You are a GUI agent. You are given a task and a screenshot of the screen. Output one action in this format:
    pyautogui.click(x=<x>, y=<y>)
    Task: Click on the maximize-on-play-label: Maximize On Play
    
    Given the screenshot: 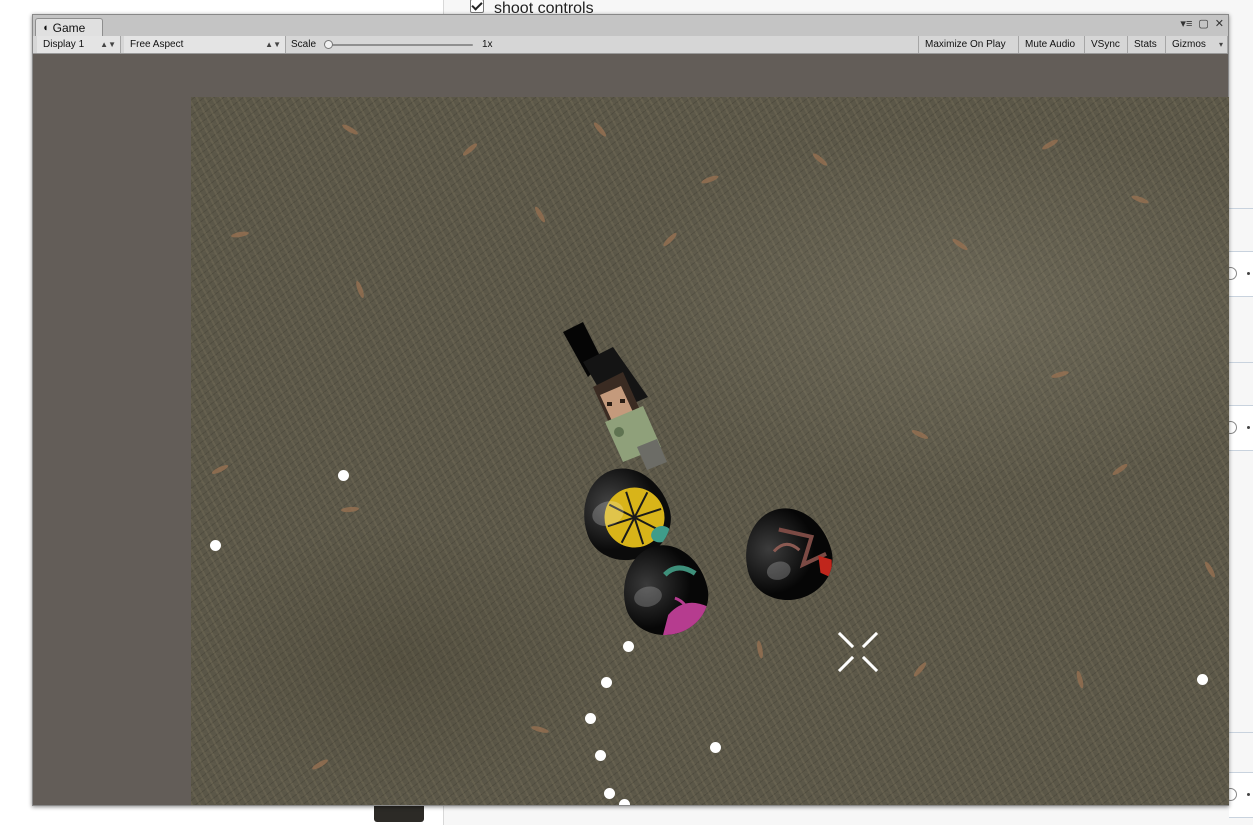 What is the action you would take?
    pyautogui.click(x=965, y=44)
    